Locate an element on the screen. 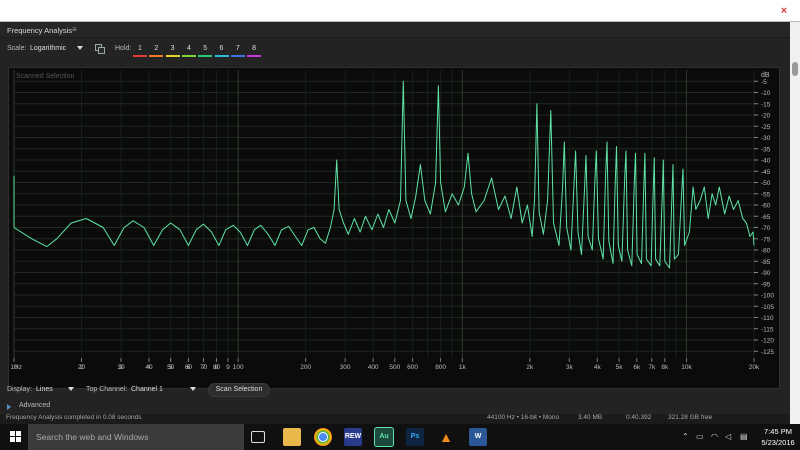 This screenshot has width=800, height=450. y-tick-label: -95 is located at coordinates (766, 284).